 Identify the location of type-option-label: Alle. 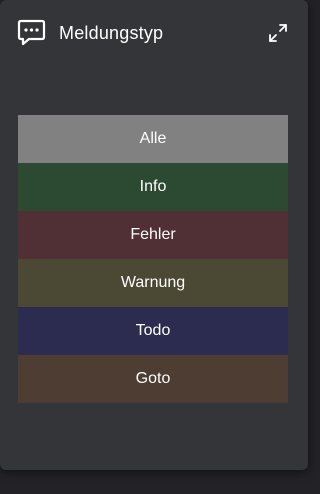
(153, 138).